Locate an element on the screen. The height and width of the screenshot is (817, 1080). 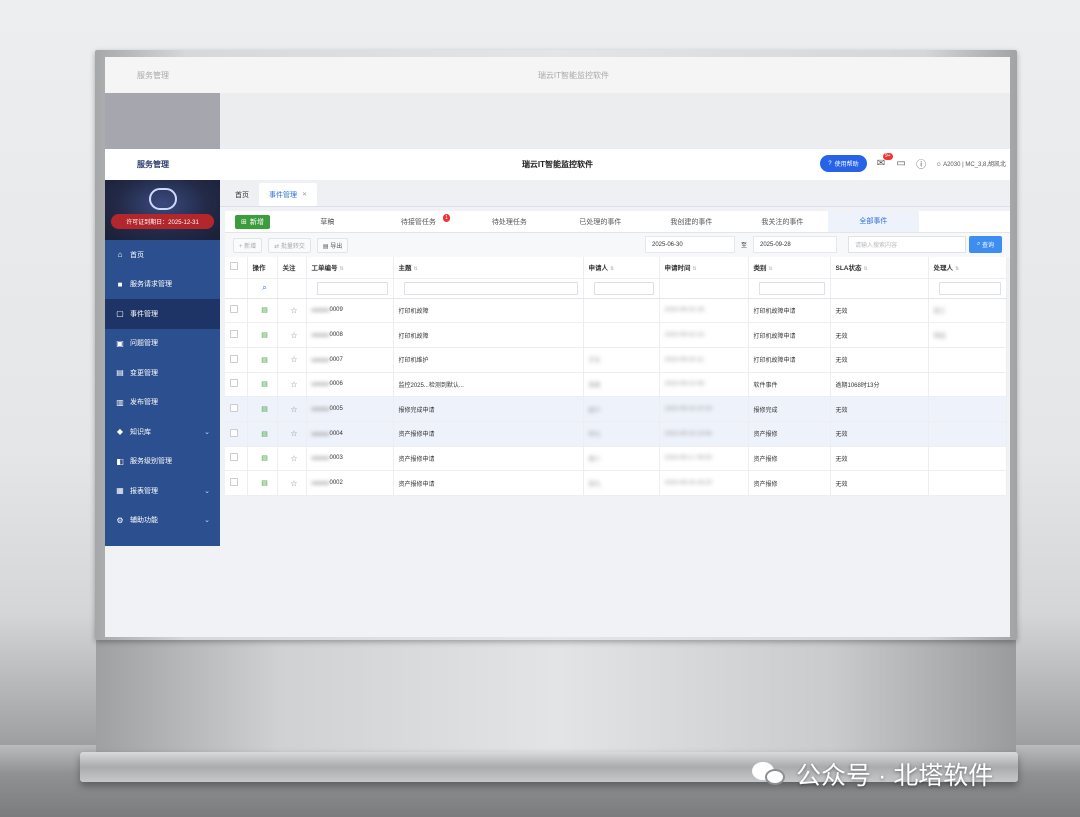
user-info: ☺ A2030 | MC_3,8,胡凯北 is located at coordinates (971, 163).